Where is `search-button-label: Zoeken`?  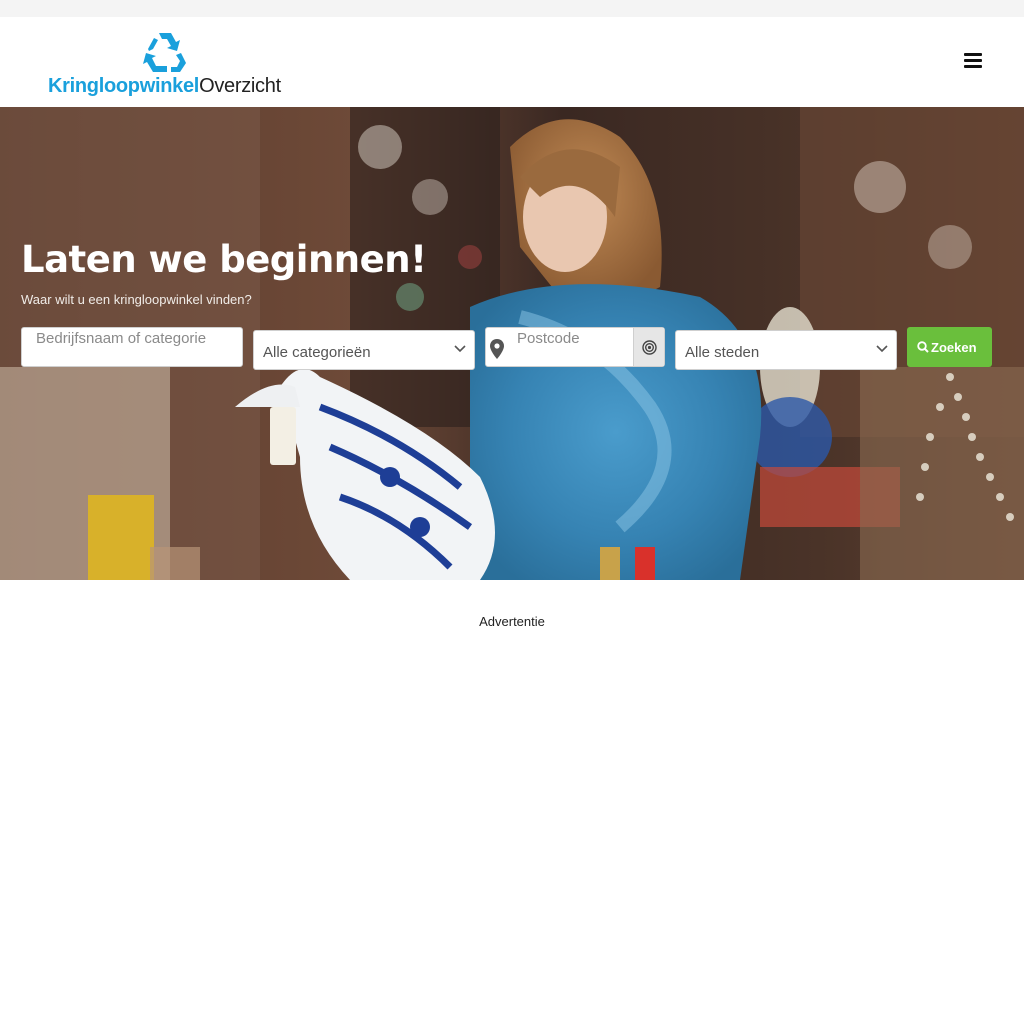 search-button-label: Zoeken is located at coordinates (954, 347).